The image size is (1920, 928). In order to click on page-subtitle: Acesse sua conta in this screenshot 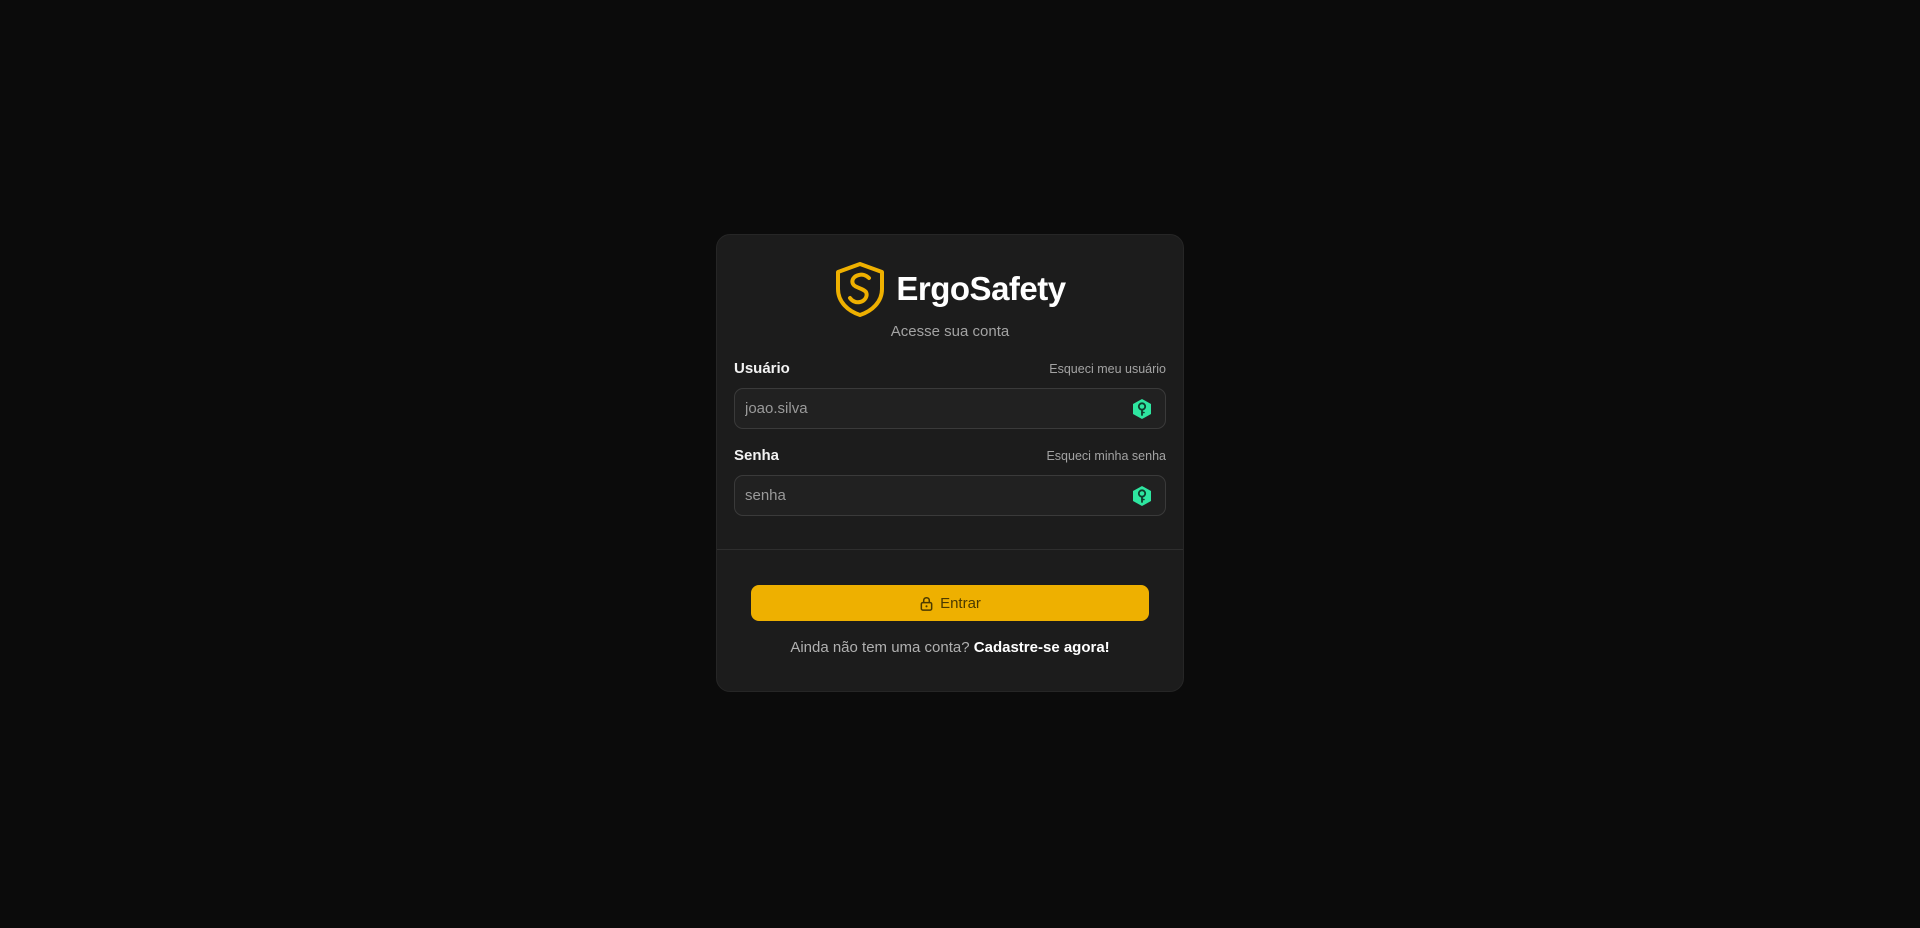, I will do `click(950, 331)`.